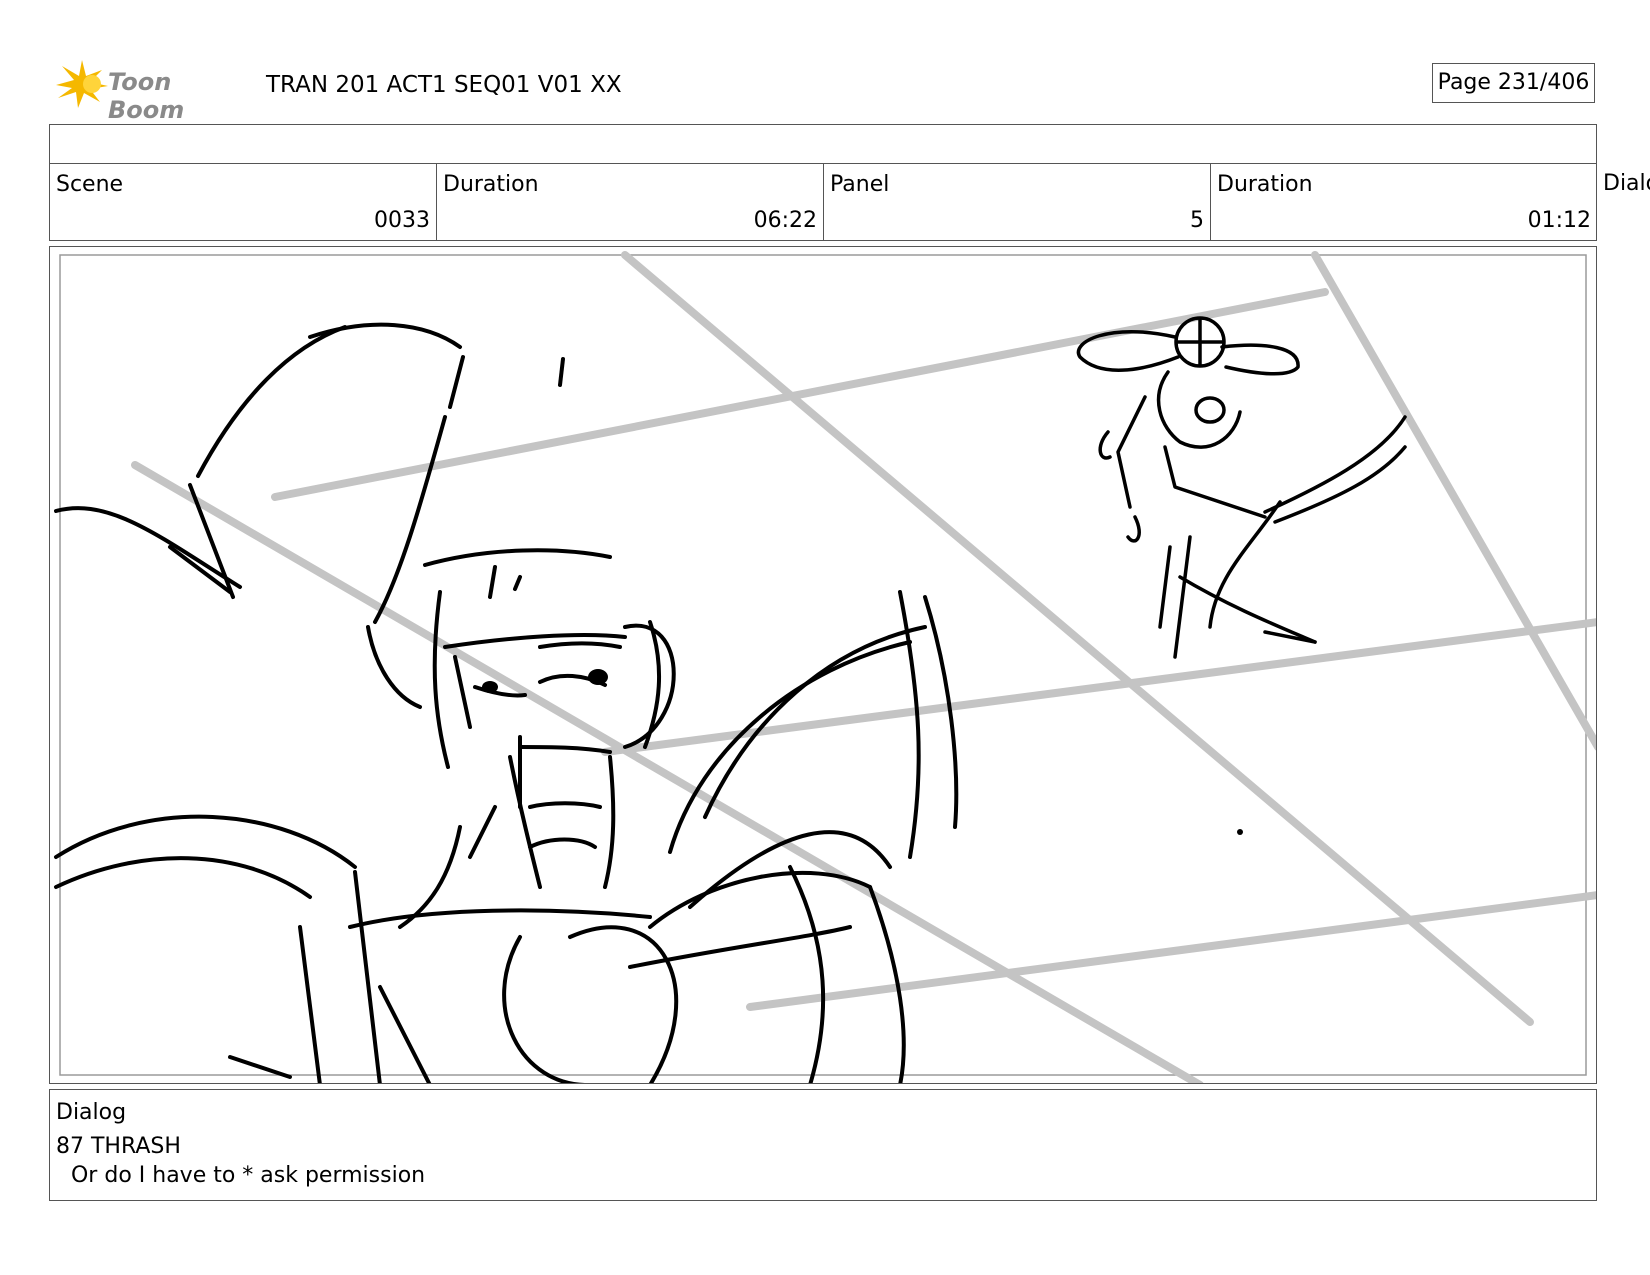 This screenshot has width=1650, height=1275. Describe the element at coordinates (1513, 83) in the screenshot. I see `page-indicator: Page 231/406` at that location.